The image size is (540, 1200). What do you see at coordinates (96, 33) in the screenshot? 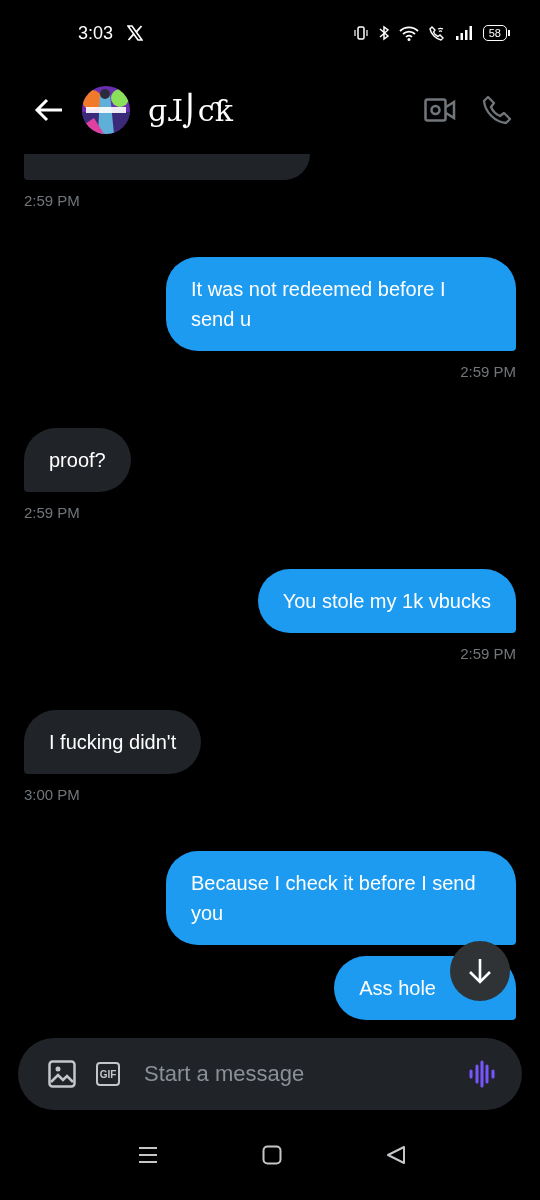
I see `clock-time: 3:03` at bounding box center [96, 33].